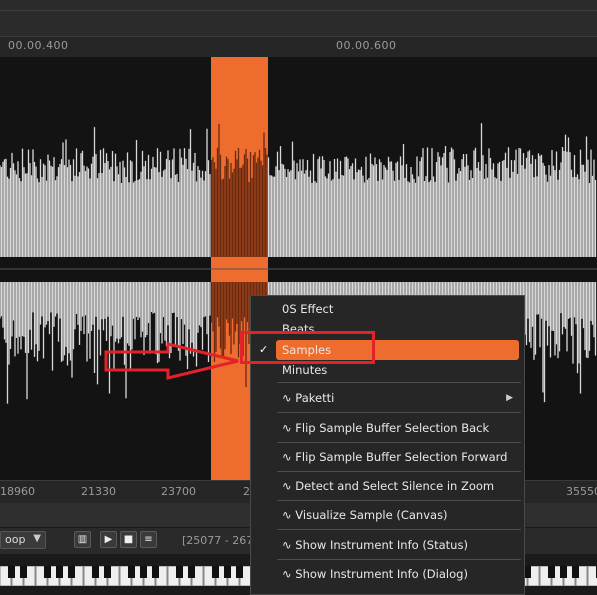 Image resolution: width=597 pixels, height=595 pixels. I want to click on sample-tick: 35550, so click(581, 491).